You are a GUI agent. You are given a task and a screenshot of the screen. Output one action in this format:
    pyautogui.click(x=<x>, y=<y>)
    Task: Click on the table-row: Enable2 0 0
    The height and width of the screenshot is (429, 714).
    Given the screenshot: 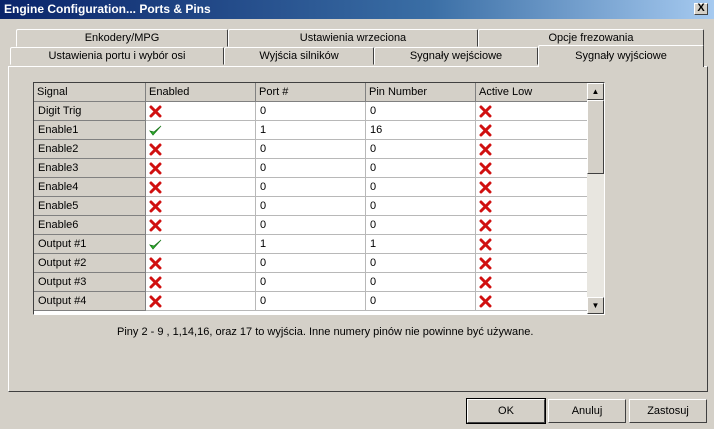 What is the action you would take?
    pyautogui.click(x=311, y=149)
    